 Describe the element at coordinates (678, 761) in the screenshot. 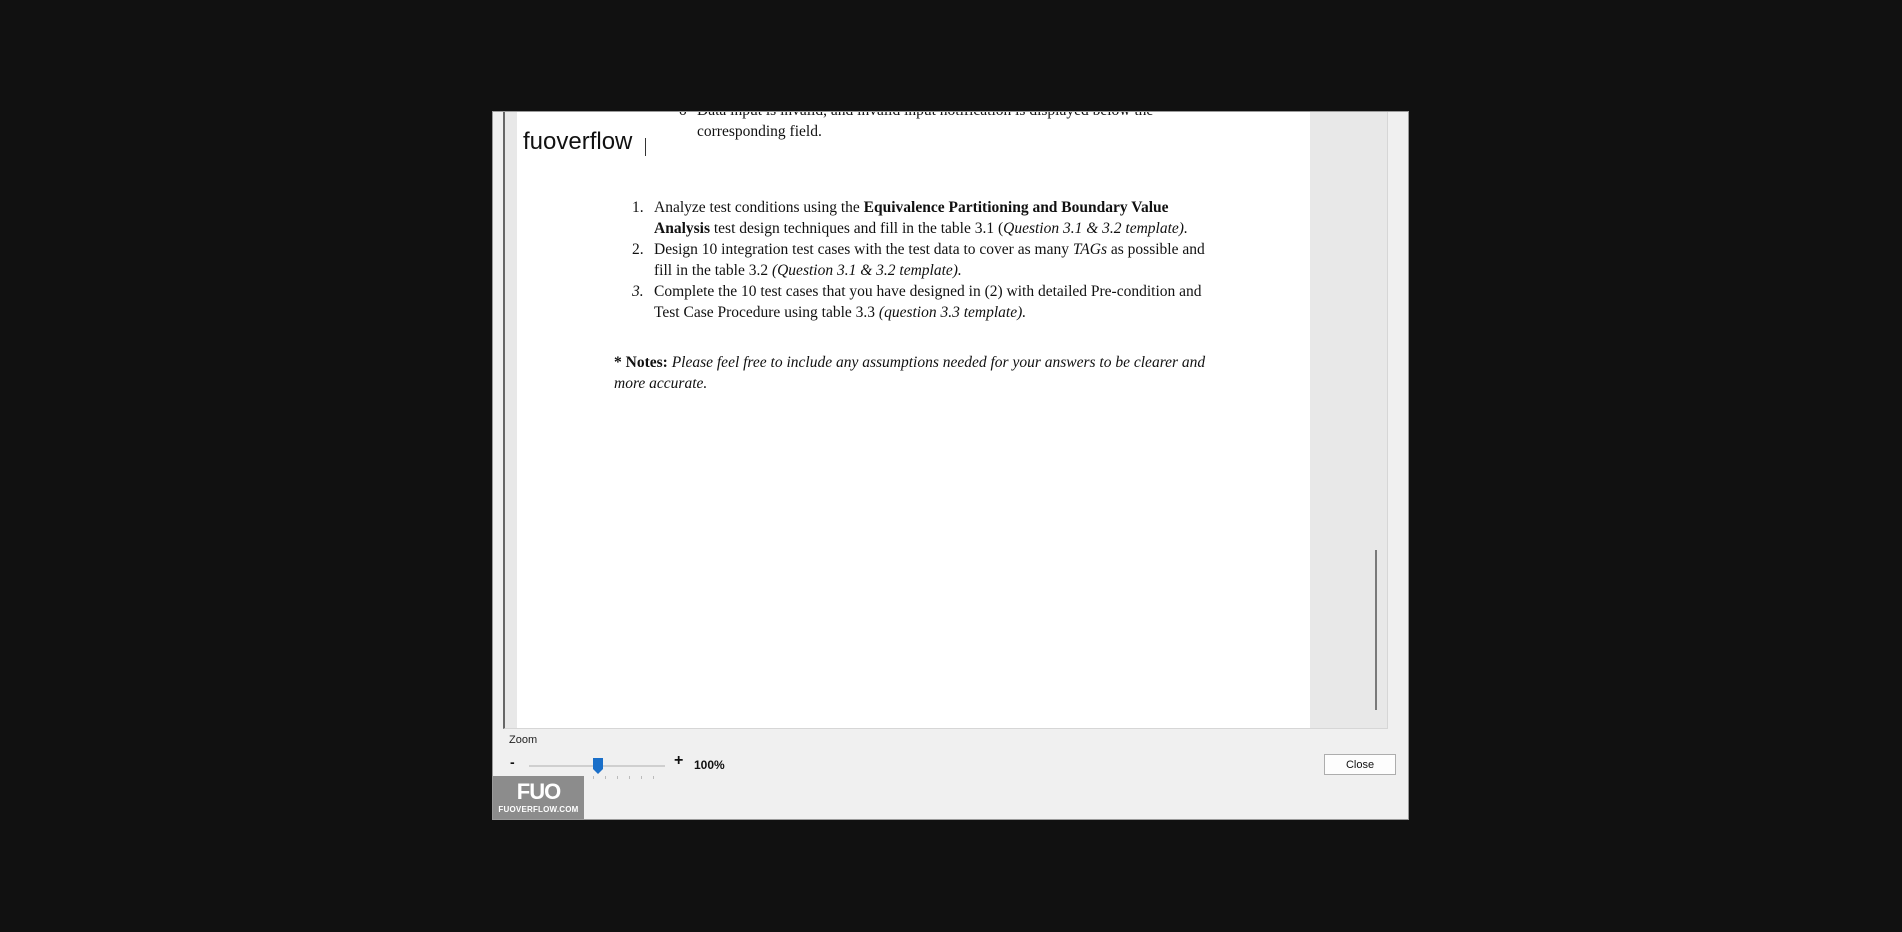

I see `zoom-in-button: +` at that location.